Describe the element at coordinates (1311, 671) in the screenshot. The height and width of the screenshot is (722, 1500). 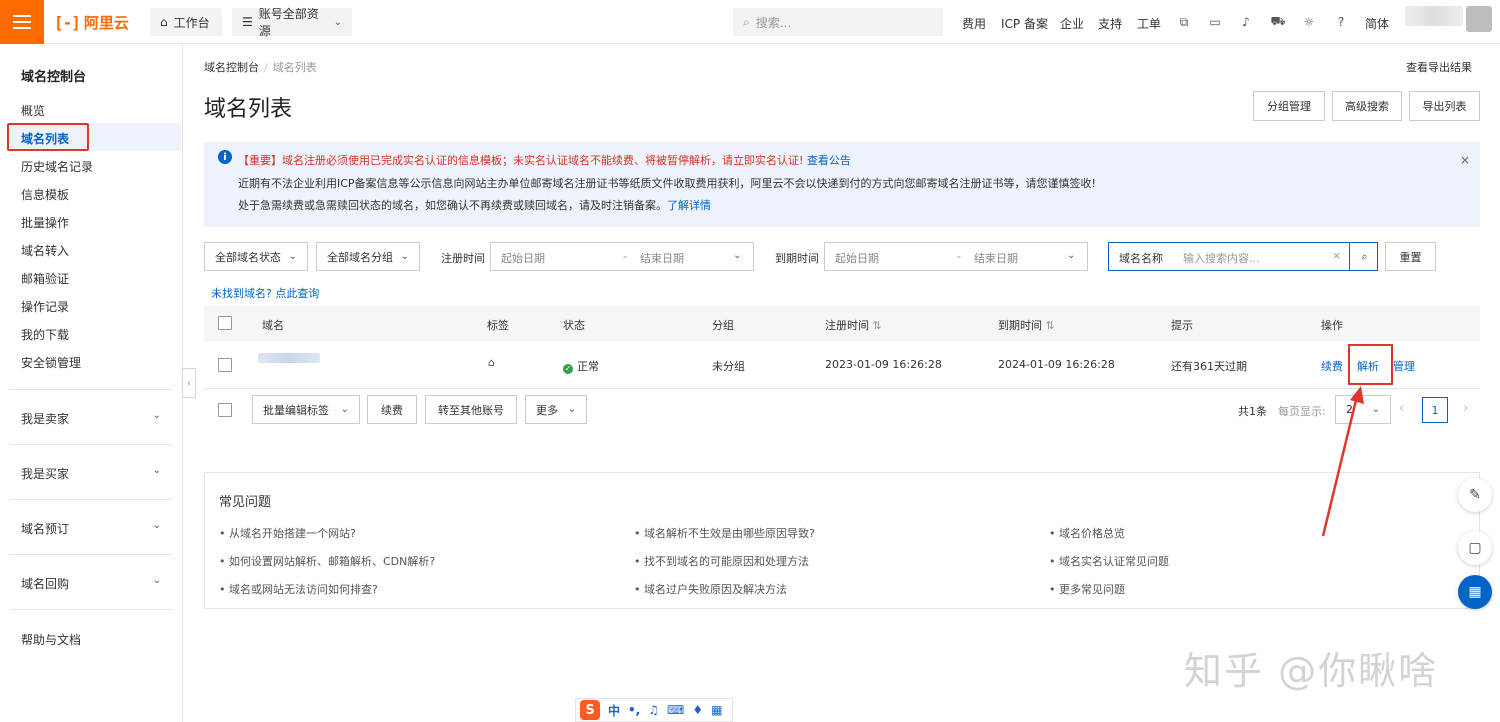
I see `watermark-text: 知乎 @你瞅啥` at that location.